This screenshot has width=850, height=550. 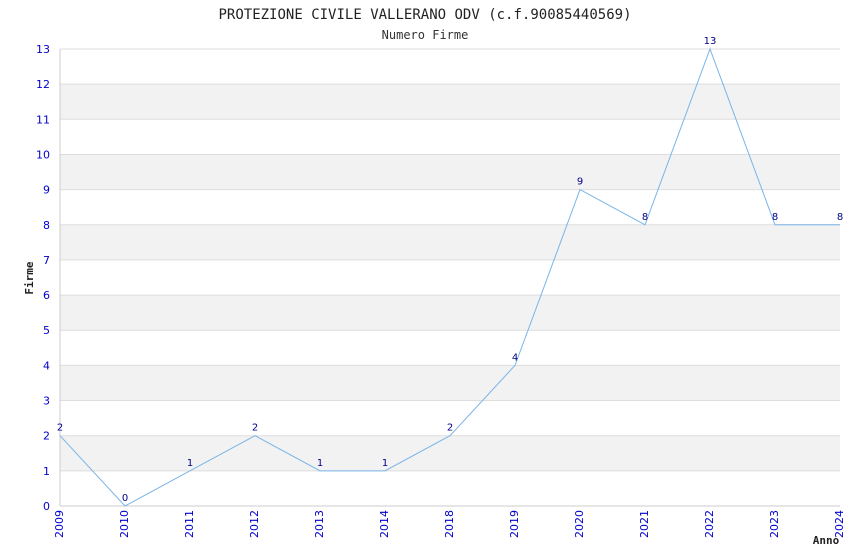 I want to click on x-tick-label: 2019, so click(x=514, y=524).